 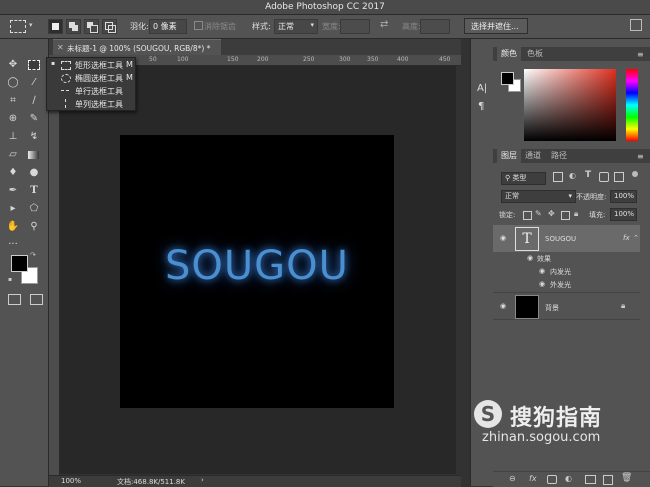 What do you see at coordinates (13, 65) in the screenshot?
I see `move-tool-icon: ✥` at bounding box center [13, 65].